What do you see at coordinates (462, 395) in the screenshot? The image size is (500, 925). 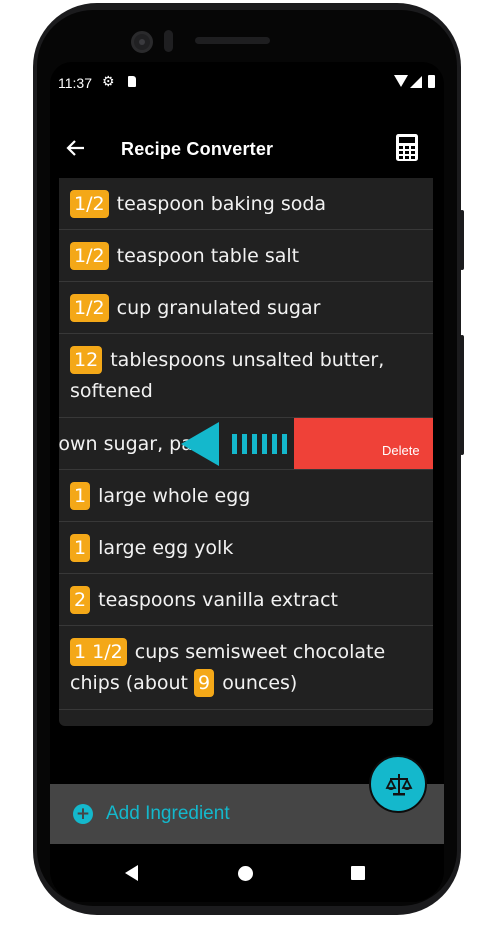 I see `power-button` at bounding box center [462, 395].